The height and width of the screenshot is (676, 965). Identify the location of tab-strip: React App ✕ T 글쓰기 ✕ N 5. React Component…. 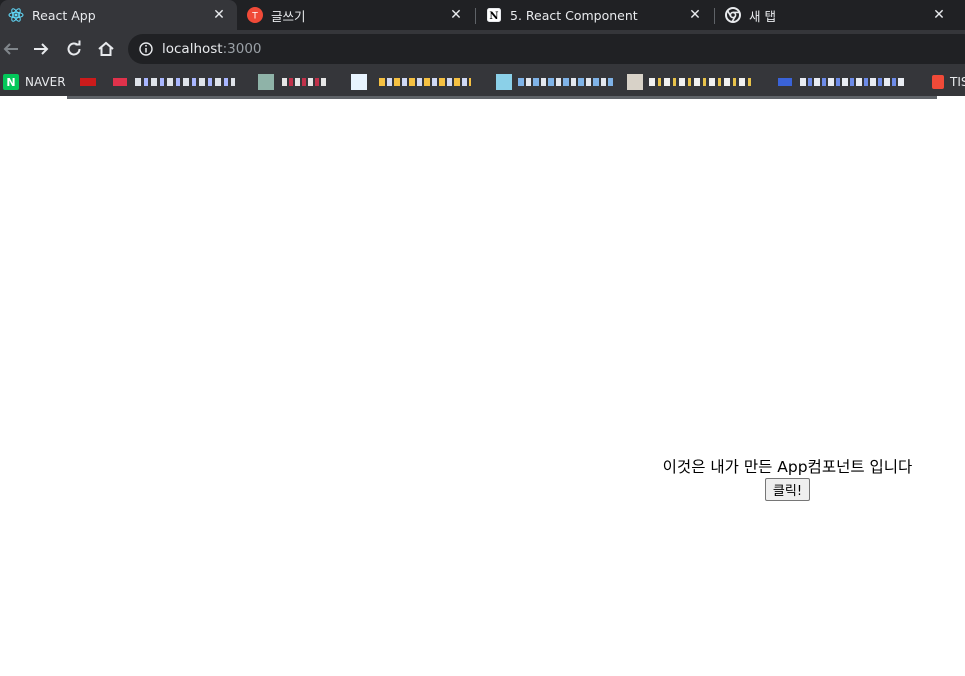
(482, 15).